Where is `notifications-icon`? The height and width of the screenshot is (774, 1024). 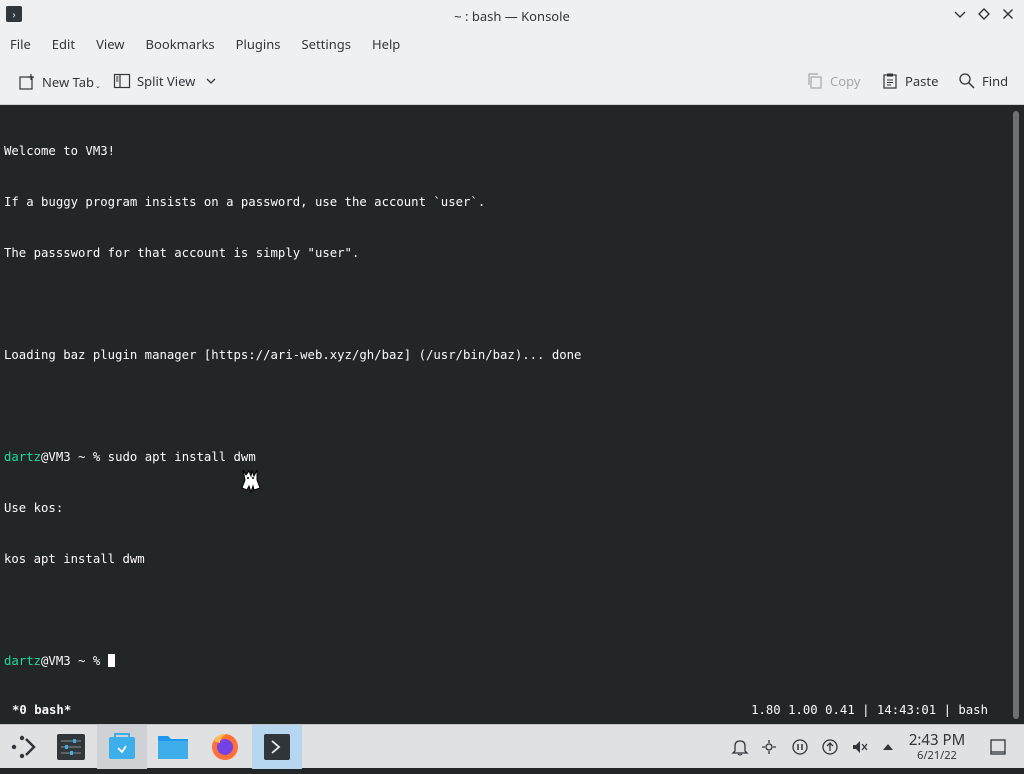
notifications-icon is located at coordinates (740, 747).